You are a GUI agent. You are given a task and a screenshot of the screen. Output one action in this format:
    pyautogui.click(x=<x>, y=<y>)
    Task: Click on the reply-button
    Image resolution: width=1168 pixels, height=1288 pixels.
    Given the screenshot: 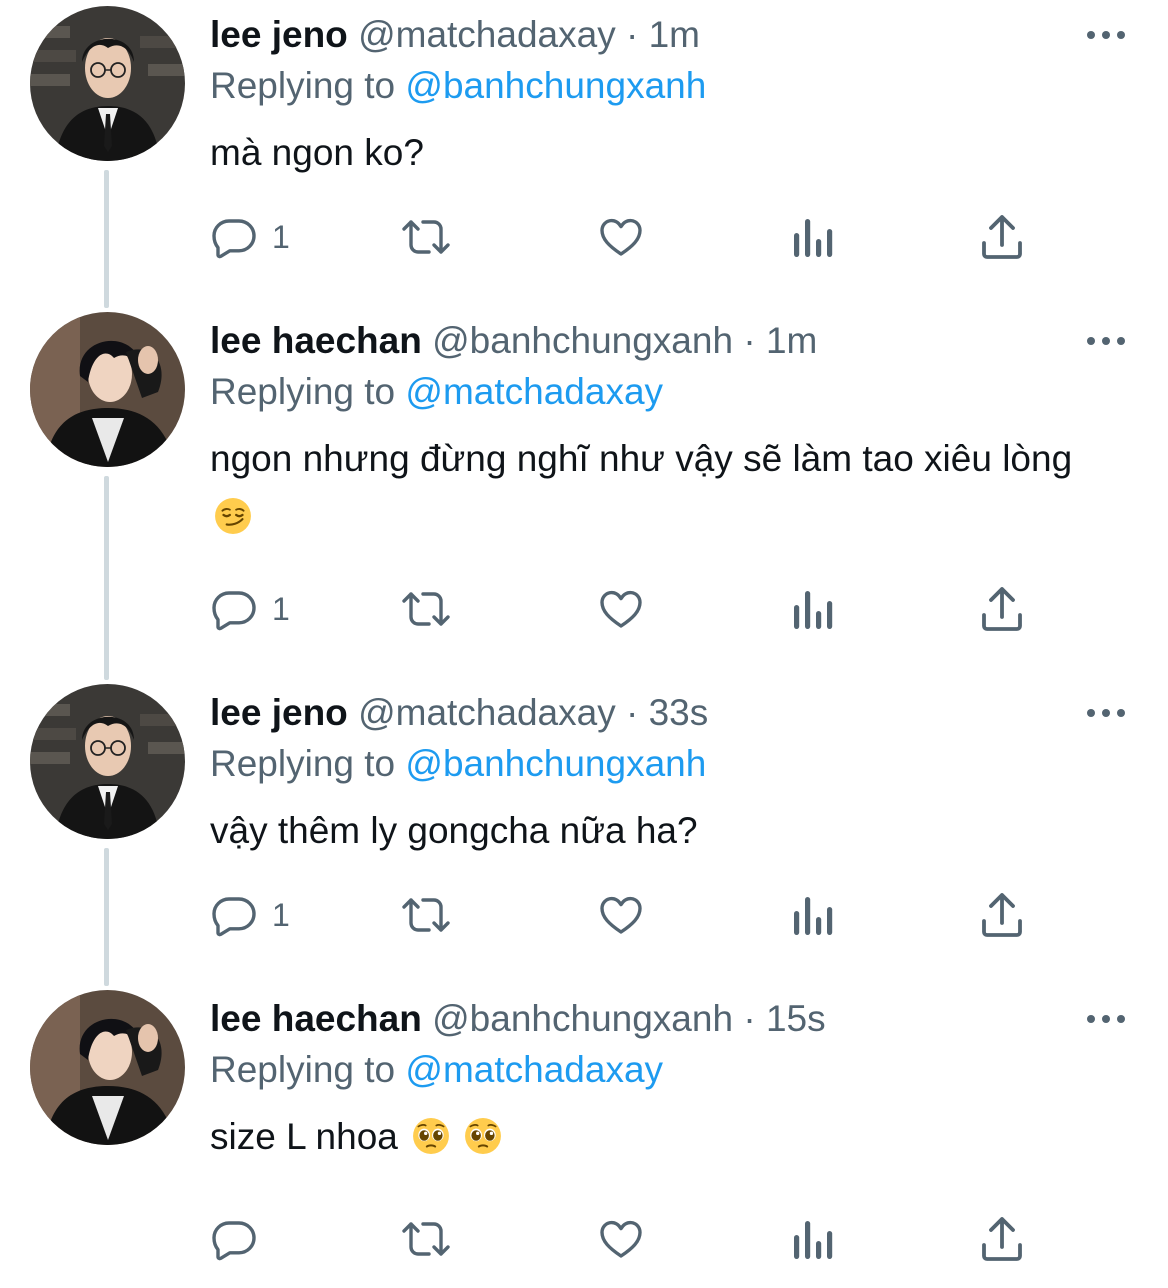 What is the action you would take?
    pyautogui.click(x=241, y=1239)
    